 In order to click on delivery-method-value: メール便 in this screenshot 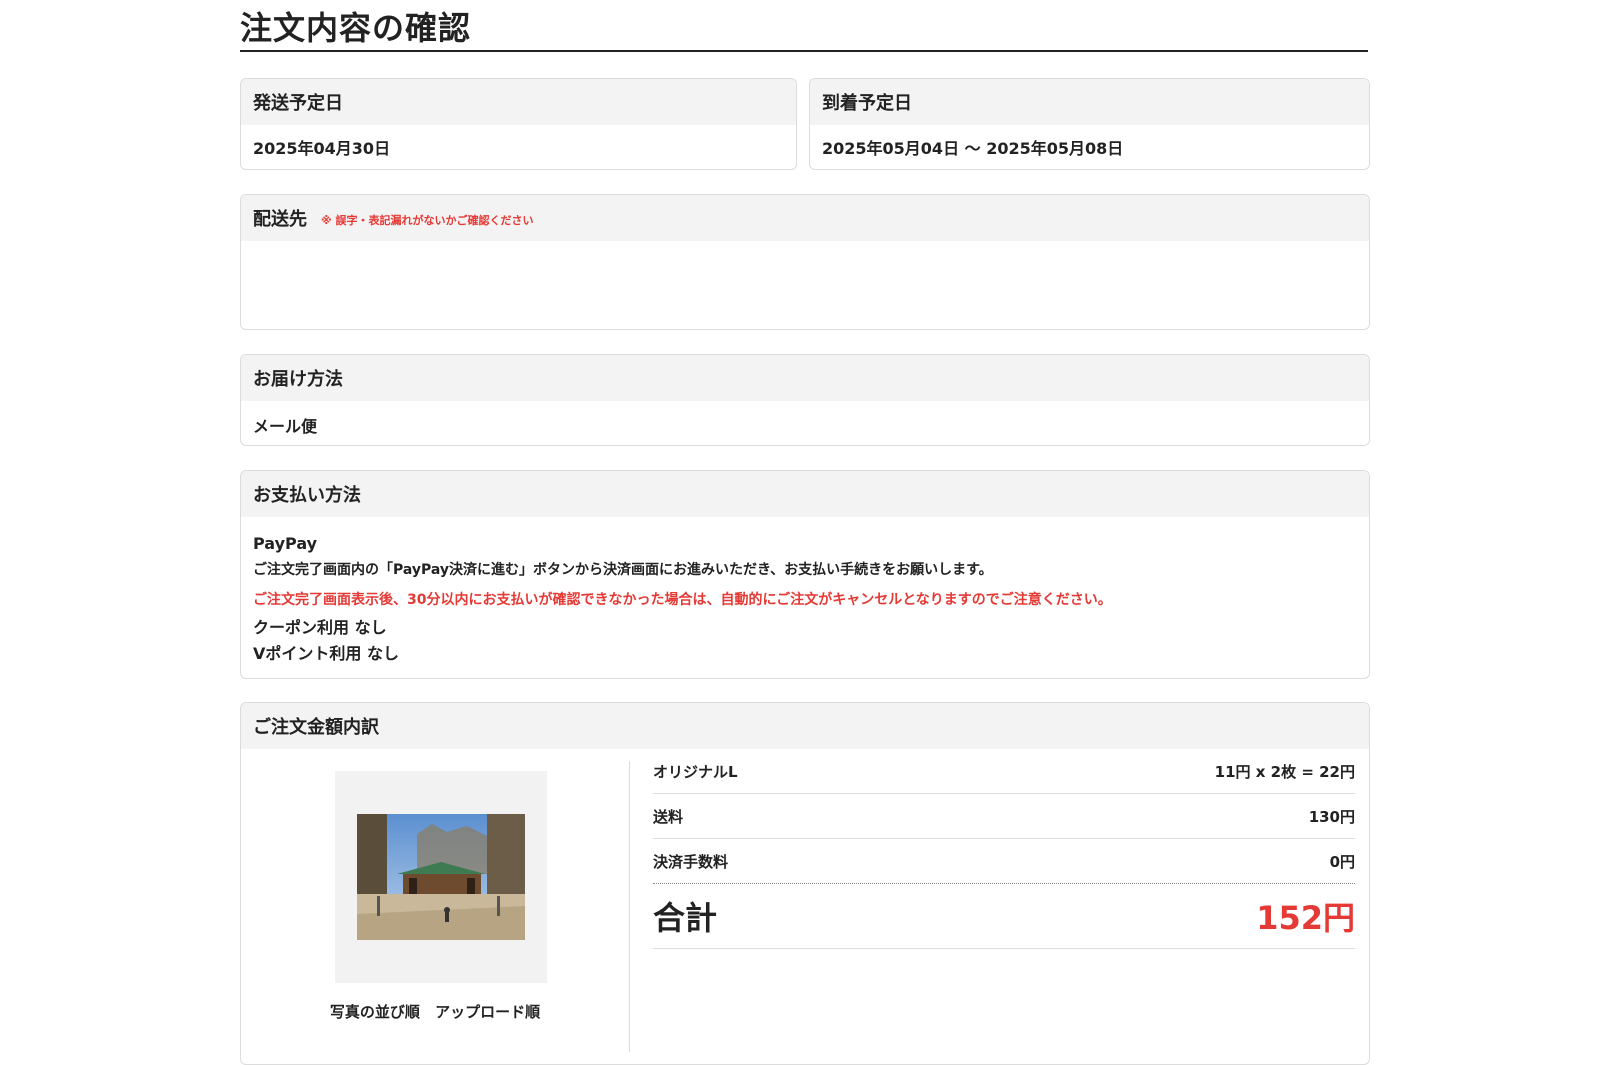, I will do `click(285, 426)`.